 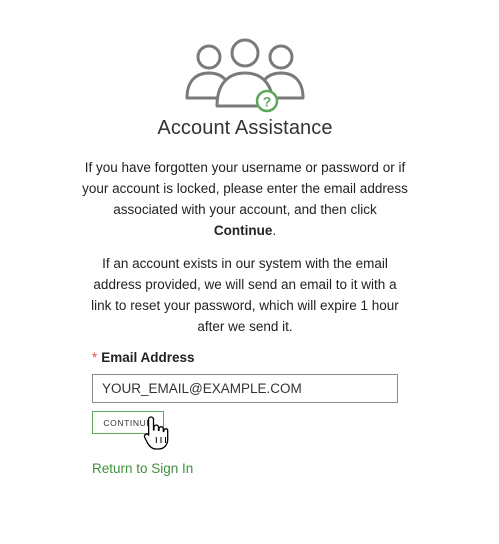 I want to click on instructions-period: ., so click(x=274, y=230).